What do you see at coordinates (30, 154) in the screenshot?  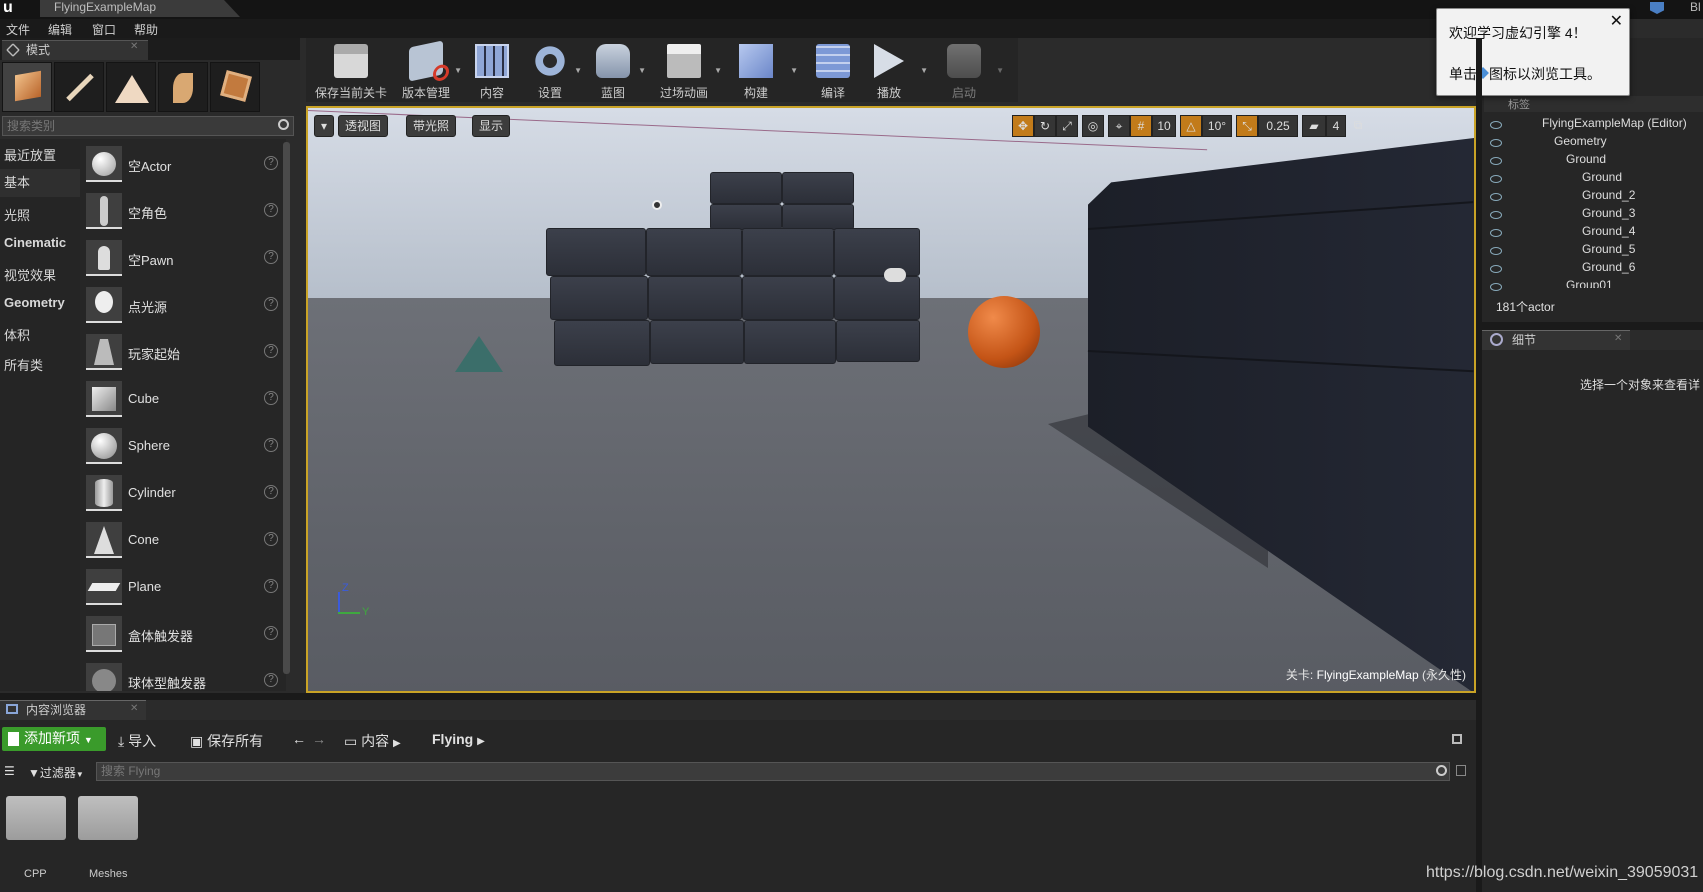 I see `category-recent: 最近放置` at bounding box center [30, 154].